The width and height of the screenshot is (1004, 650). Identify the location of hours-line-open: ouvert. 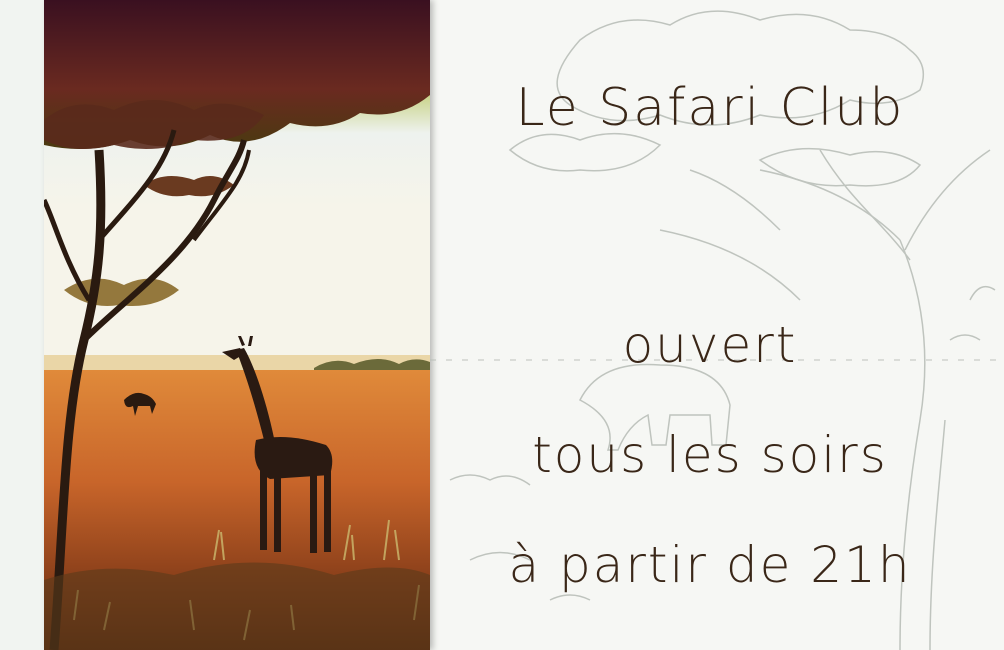
(710, 345).